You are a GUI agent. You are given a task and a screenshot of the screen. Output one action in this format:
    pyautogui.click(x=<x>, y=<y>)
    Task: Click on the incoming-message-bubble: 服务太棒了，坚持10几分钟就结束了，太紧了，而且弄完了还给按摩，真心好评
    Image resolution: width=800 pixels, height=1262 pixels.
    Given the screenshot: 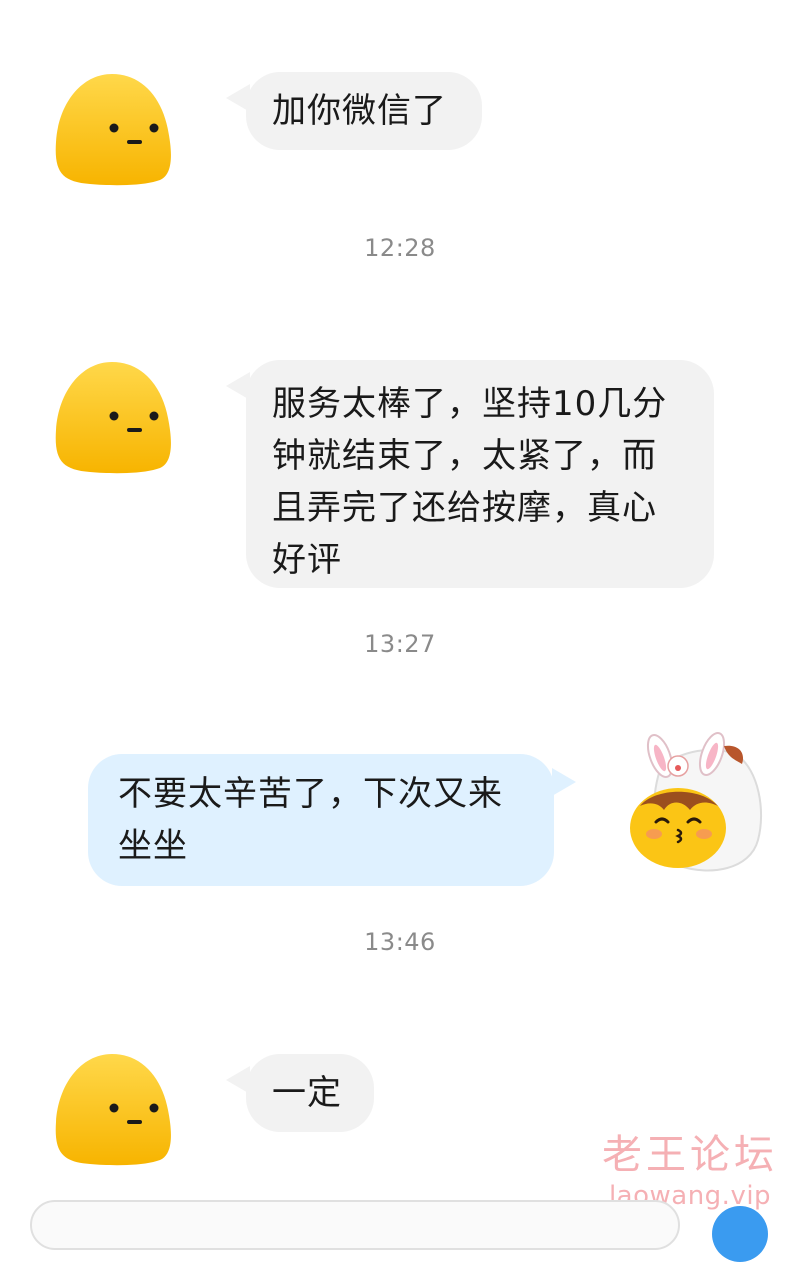 What is the action you would take?
    pyautogui.click(x=480, y=474)
    